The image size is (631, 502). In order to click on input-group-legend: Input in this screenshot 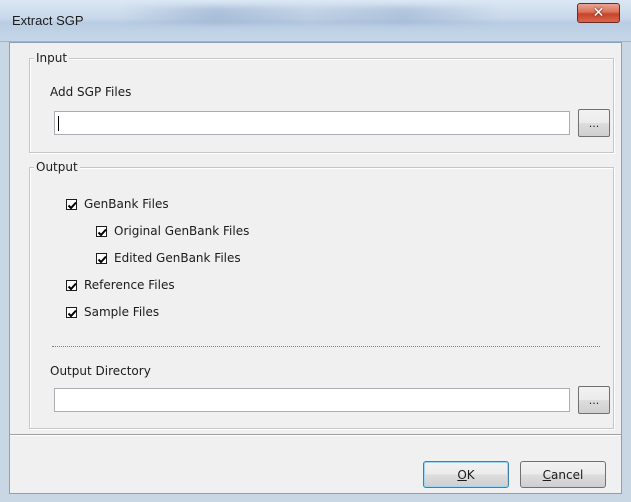, I will do `click(52, 58)`.